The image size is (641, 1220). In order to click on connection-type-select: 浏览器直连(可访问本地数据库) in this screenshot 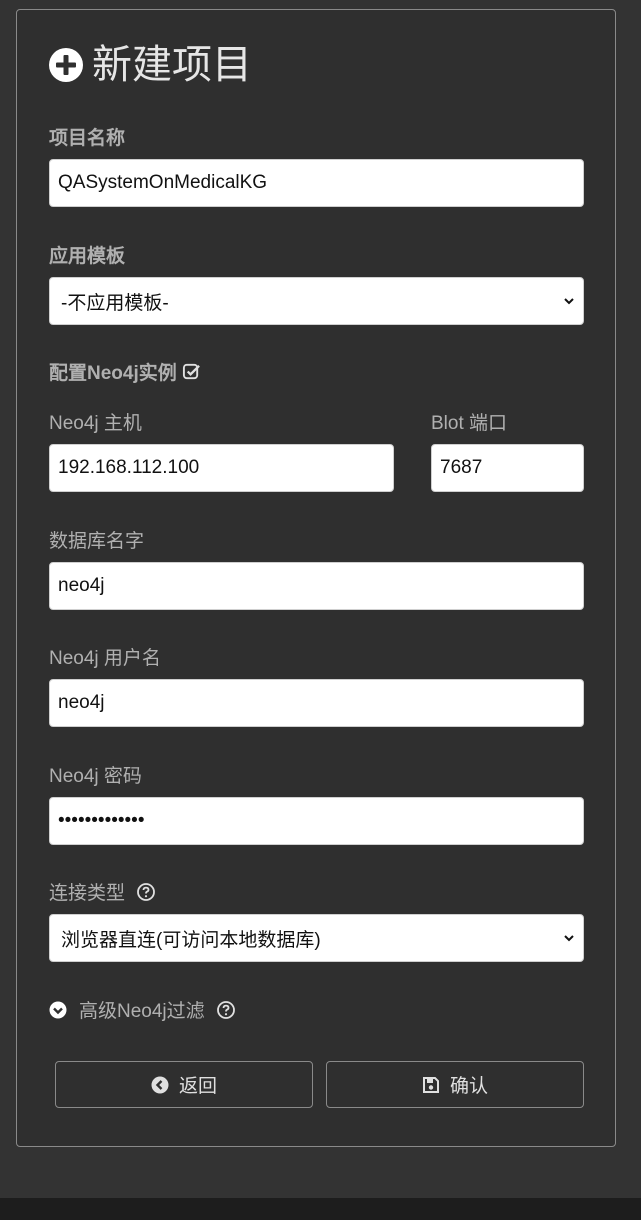, I will do `click(316, 938)`.